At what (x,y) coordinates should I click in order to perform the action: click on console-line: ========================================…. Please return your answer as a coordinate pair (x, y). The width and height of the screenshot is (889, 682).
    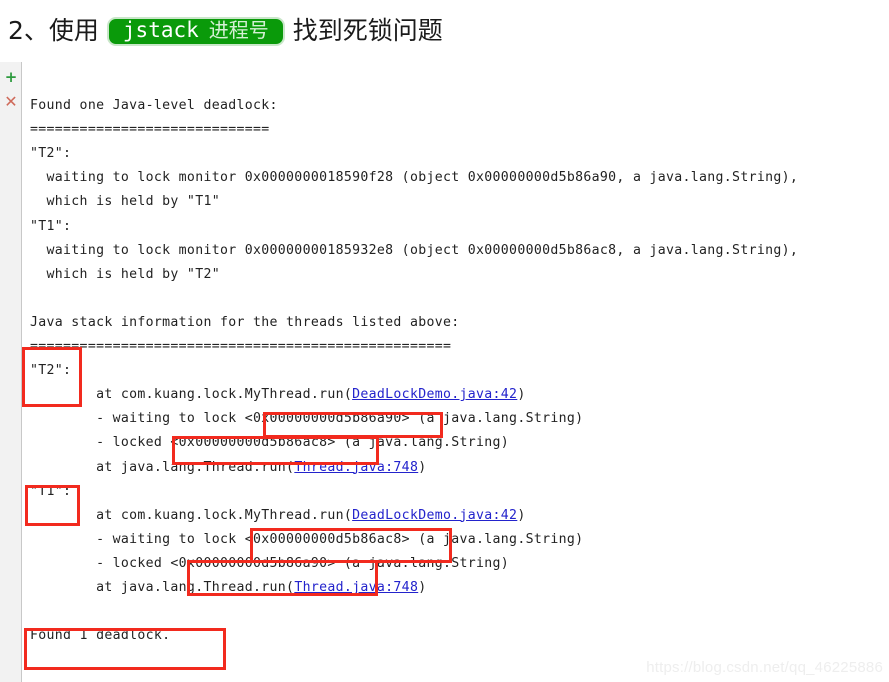
    Looking at the image, I should click on (241, 346).